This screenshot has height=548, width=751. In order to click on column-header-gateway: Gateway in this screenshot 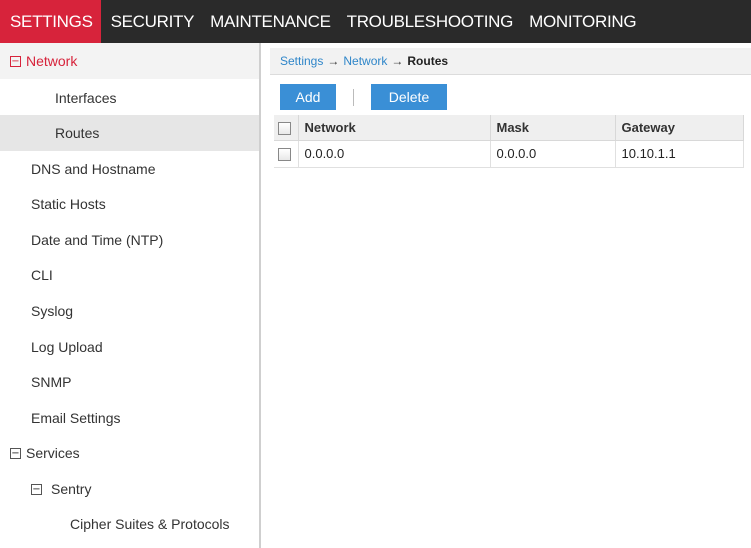, I will do `click(679, 128)`.